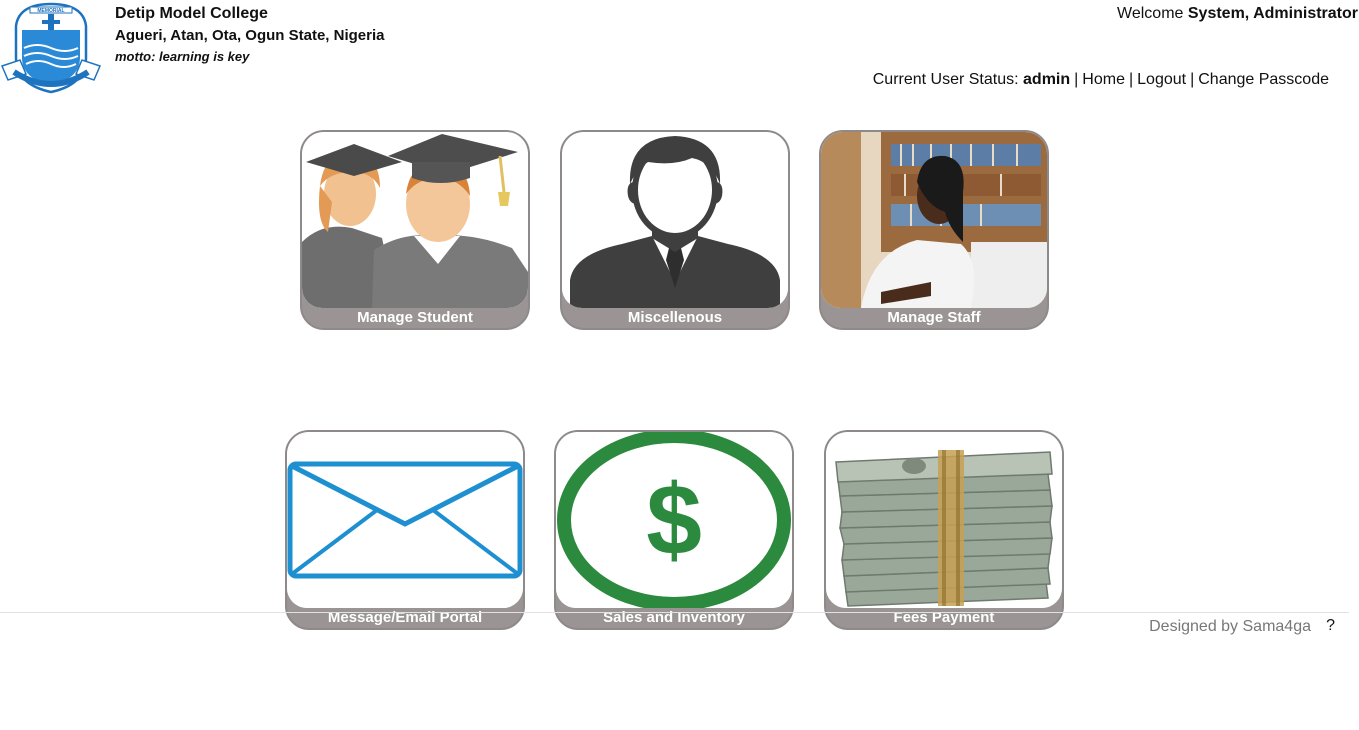 The image size is (1359, 730). What do you see at coordinates (1152, 13) in the screenshot?
I see `welcome-prefix: Welcome` at bounding box center [1152, 13].